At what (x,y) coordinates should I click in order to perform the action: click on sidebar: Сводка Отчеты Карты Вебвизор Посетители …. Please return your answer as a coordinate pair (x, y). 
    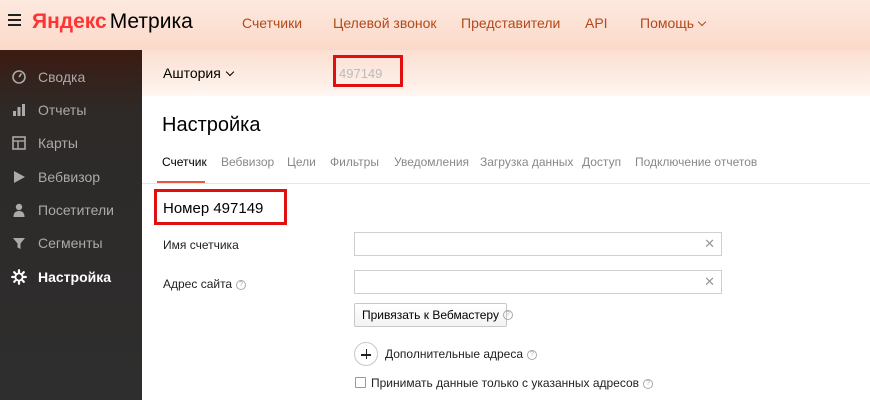
    Looking at the image, I should click on (71, 225).